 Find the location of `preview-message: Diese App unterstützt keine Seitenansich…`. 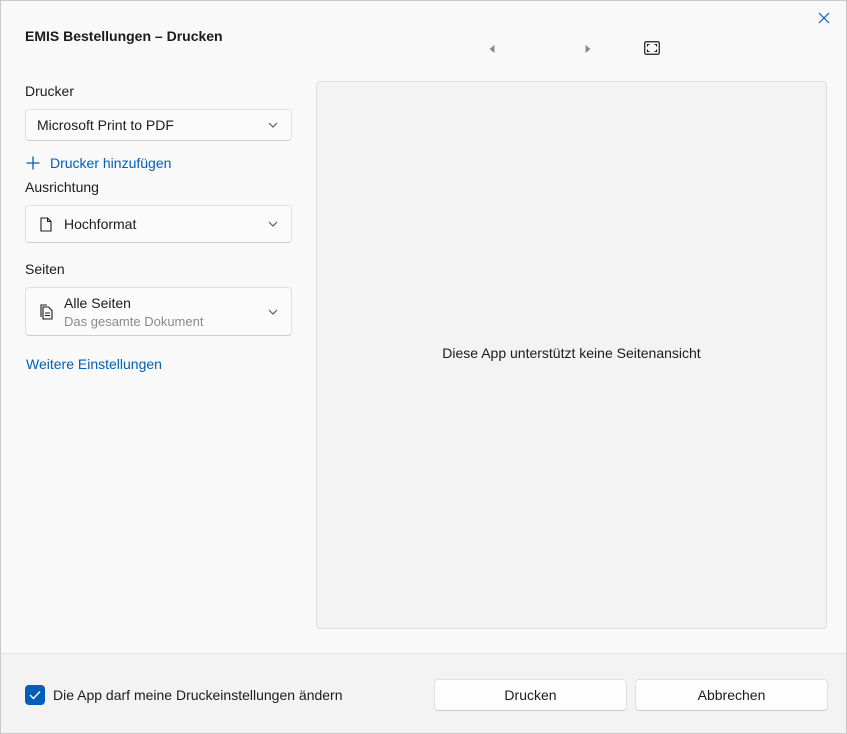

preview-message: Diese App unterstützt keine Seitenansich… is located at coordinates (571, 353).